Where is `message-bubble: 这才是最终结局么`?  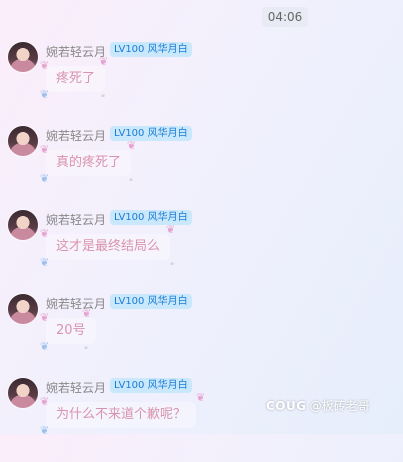
message-bubble: 这才是最终结局么 is located at coordinates (108, 247).